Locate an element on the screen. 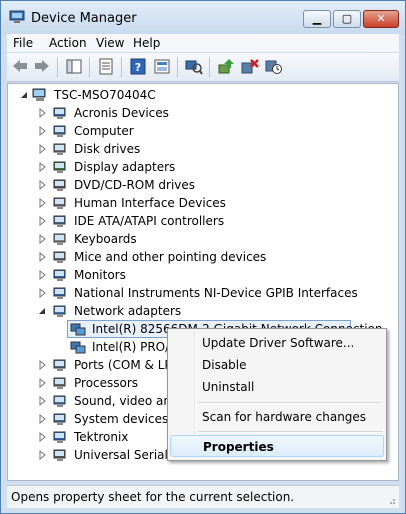 The height and width of the screenshot is (514, 406). tree-category-label: Mice and other pointing devices is located at coordinates (170, 257).